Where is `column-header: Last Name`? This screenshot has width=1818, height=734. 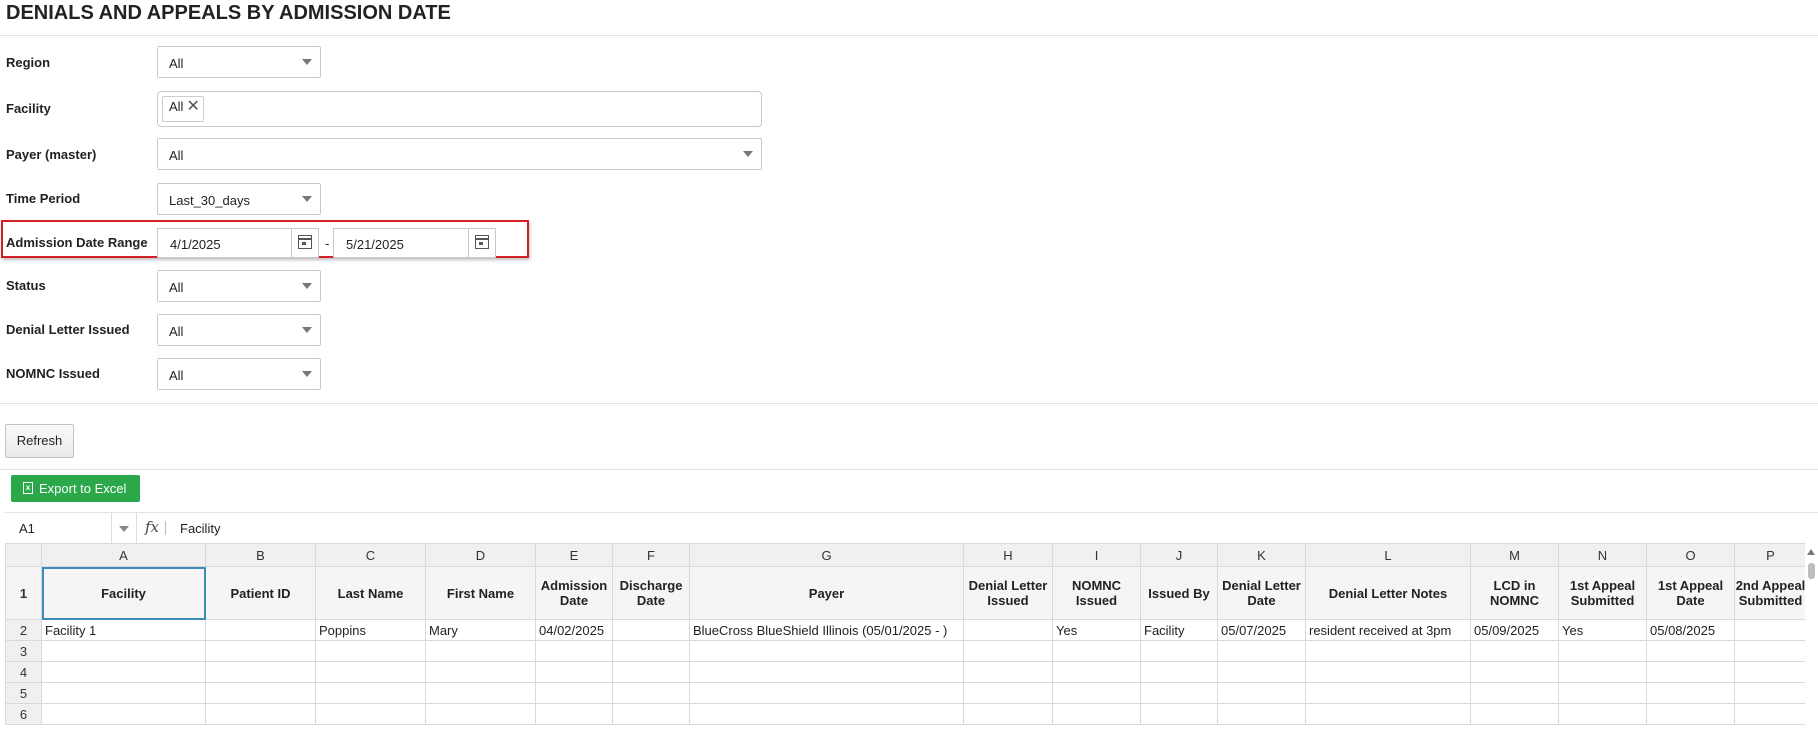 column-header: Last Name is located at coordinates (370, 593).